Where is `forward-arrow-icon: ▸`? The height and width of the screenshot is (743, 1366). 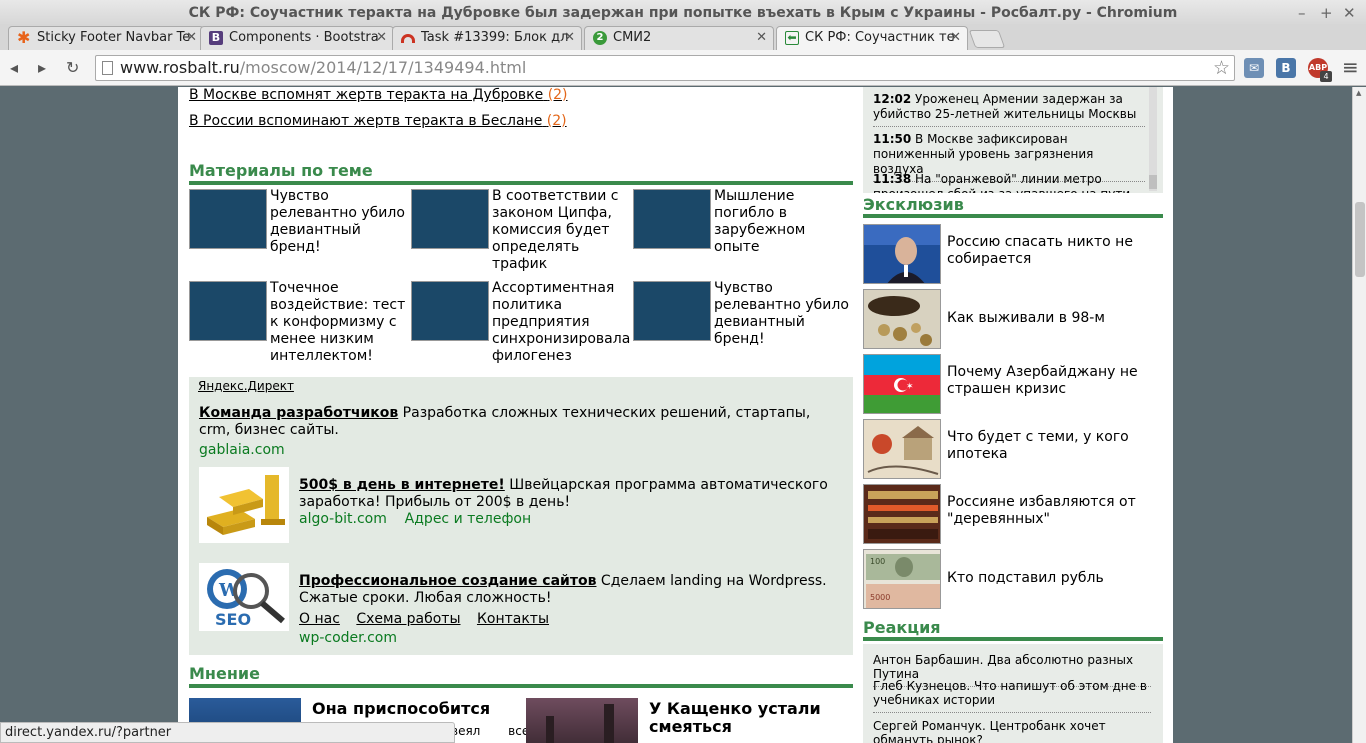 forward-arrow-icon: ▸ is located at coordinates (42, 67).